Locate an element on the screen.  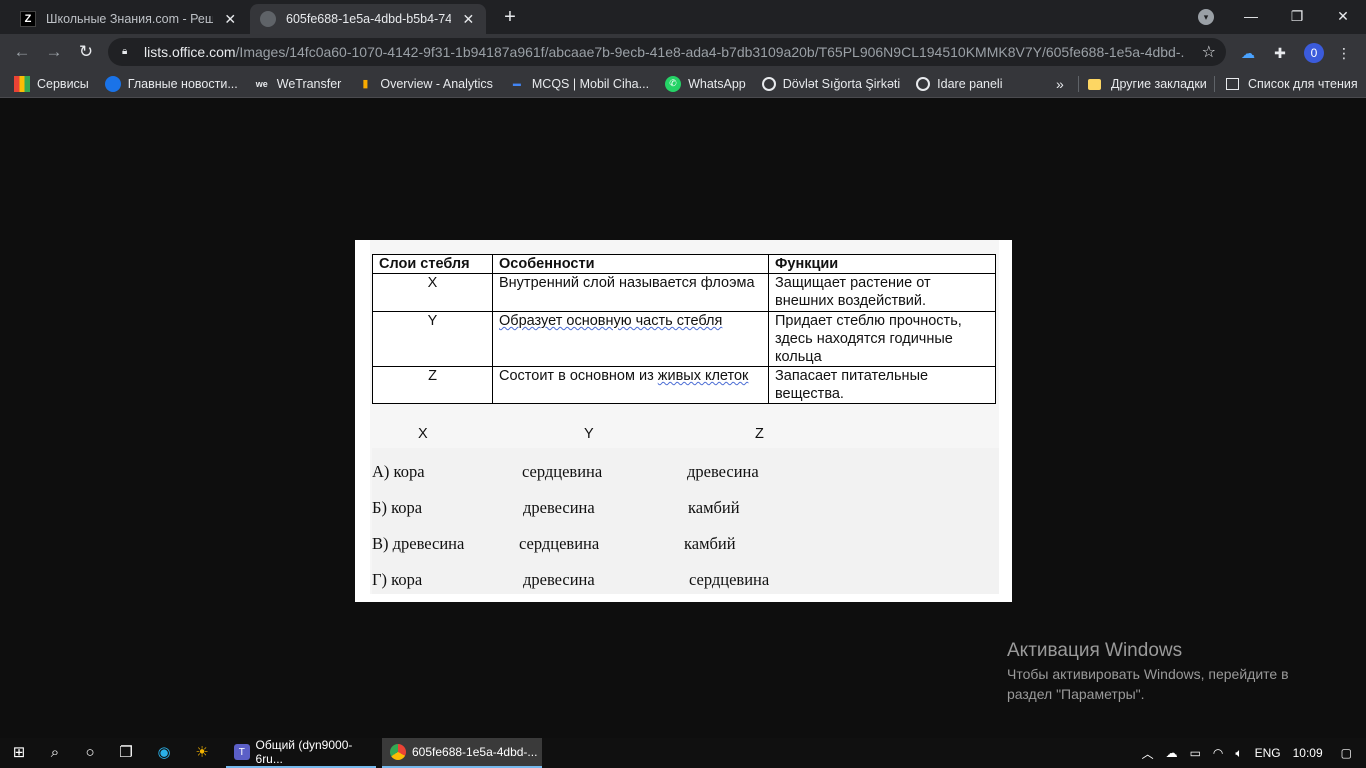
forward-arrow-icon: → is located at coordinates (54, 53).